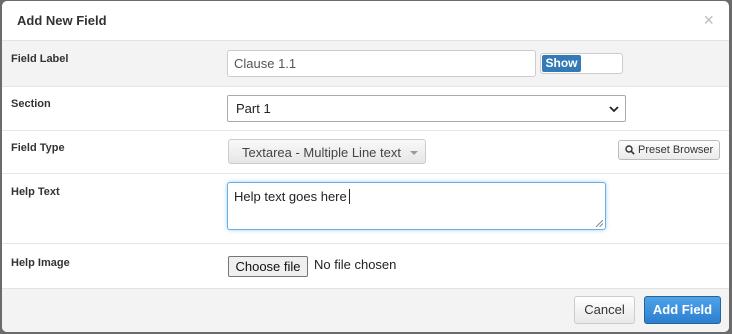 This screenshot has width=732, height=334. What do you see at coordinates (581, 63) in the screenshot?
I see `show-toggle: Show` at bounding box center [581, 63].